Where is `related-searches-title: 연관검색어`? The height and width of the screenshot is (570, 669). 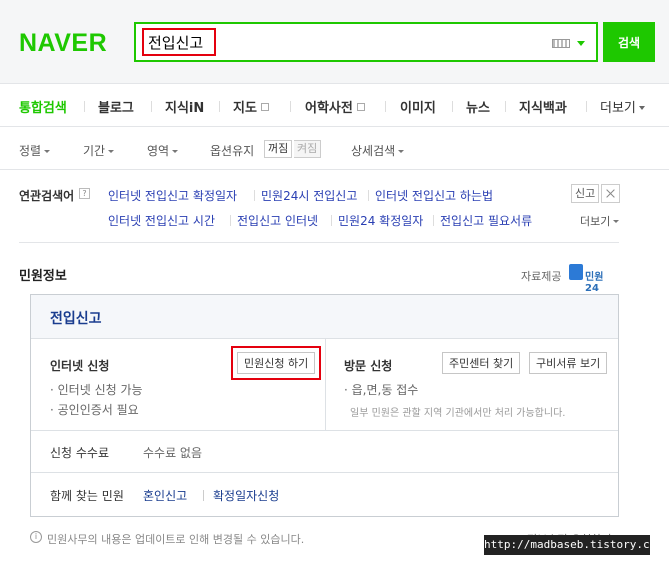
related-searches-title: 연관검색어 is located at coordinates (47, 196).